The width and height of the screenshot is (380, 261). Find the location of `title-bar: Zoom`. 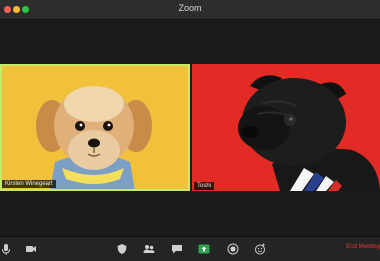

title-bar: Zoom is located at coordinates (190, 10).